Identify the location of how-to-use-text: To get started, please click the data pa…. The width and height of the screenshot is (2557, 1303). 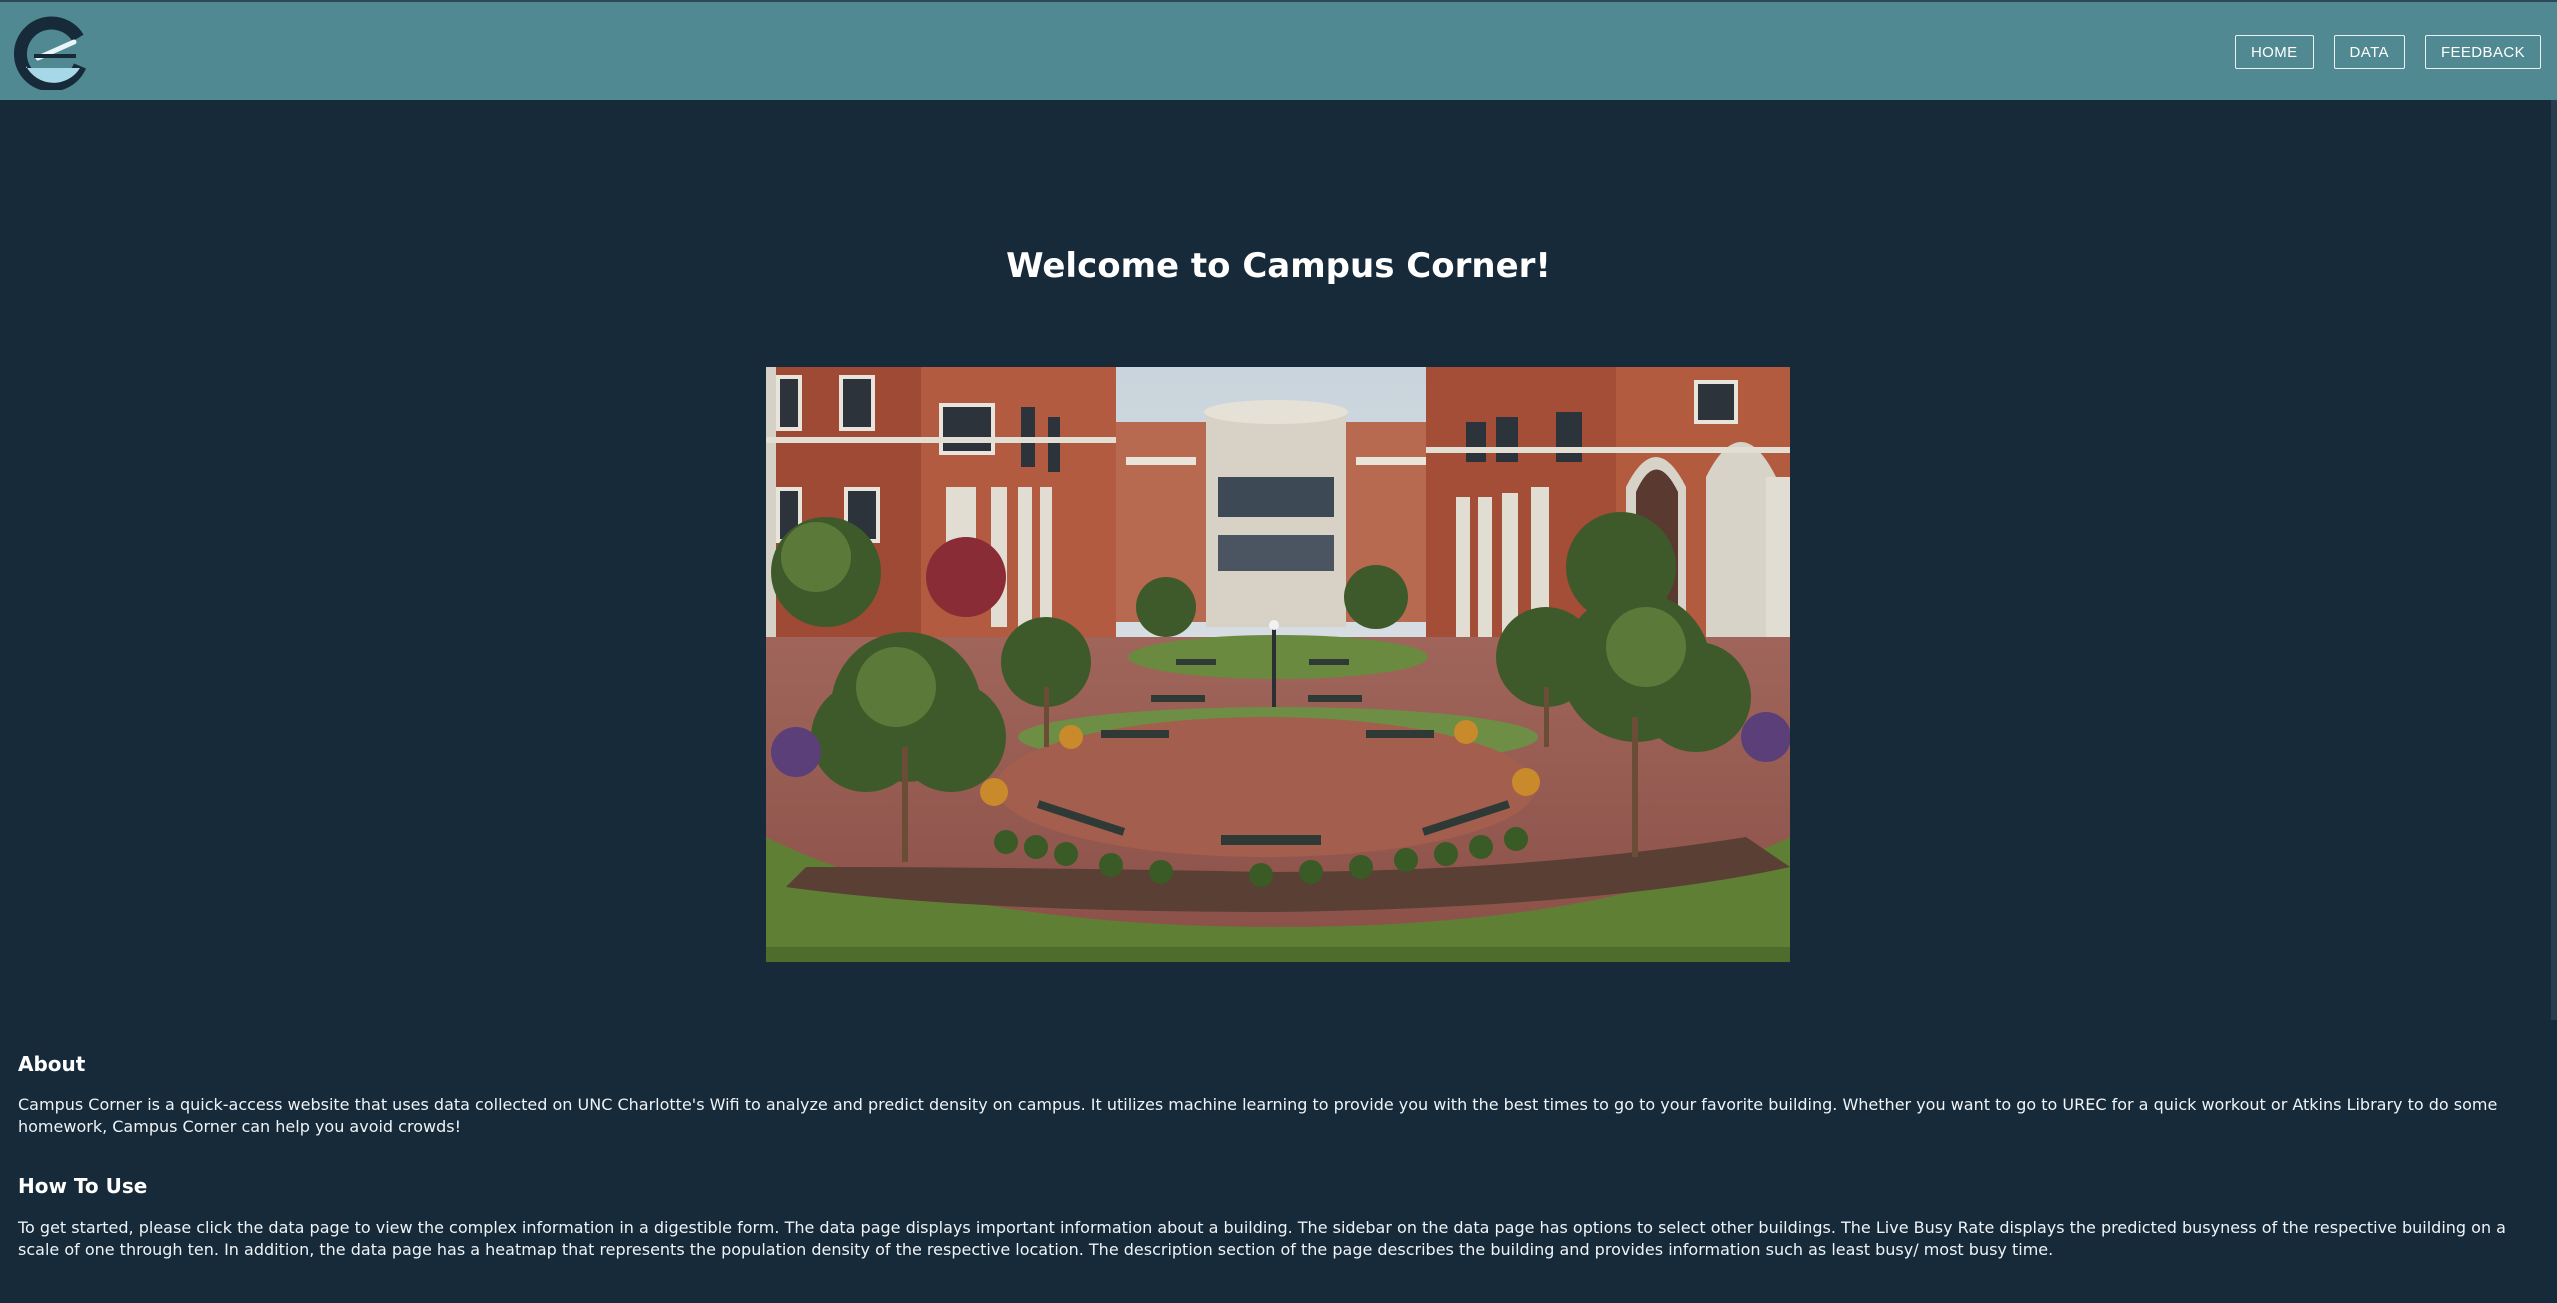
(1262, 1238).